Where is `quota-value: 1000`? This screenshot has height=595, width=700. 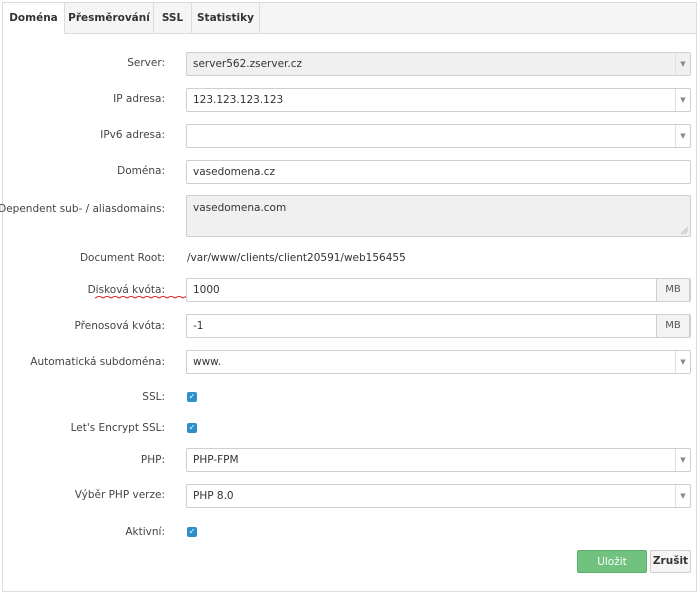
quota-value: 1000 is located at coordinates (206, 290).